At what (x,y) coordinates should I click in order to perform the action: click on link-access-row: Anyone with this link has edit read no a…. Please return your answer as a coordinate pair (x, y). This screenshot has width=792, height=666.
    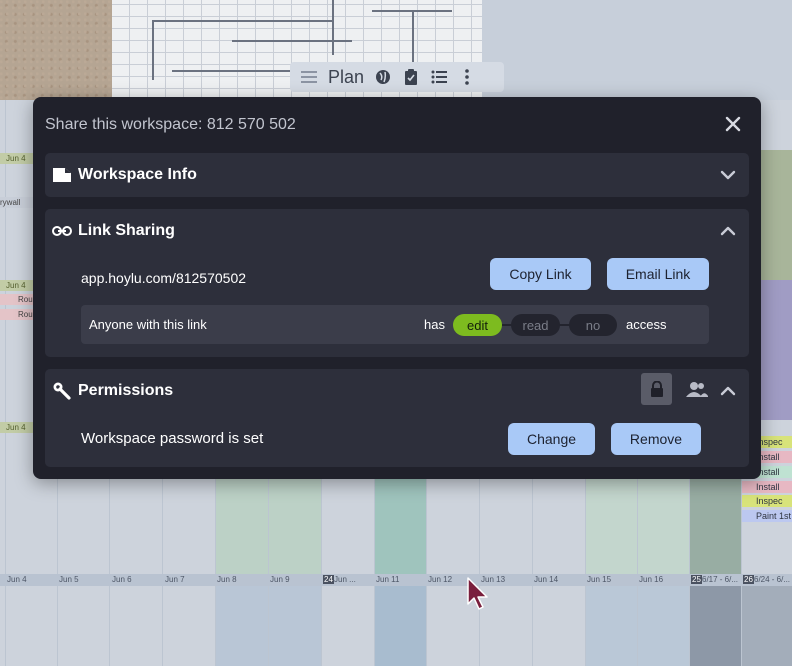
    Looking at the image, I should click on (395, 324).